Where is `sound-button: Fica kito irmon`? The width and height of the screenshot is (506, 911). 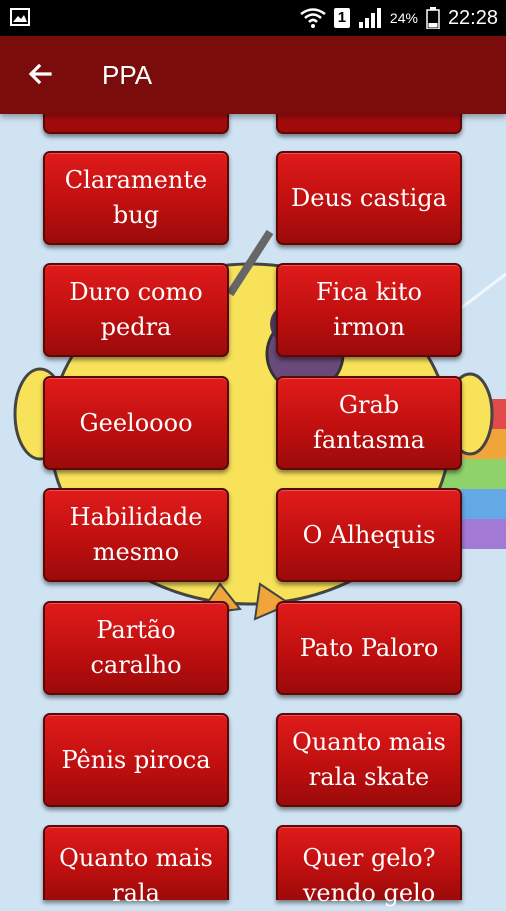
sound-button: Fica kito irmon is located at coordinates (369, 310).